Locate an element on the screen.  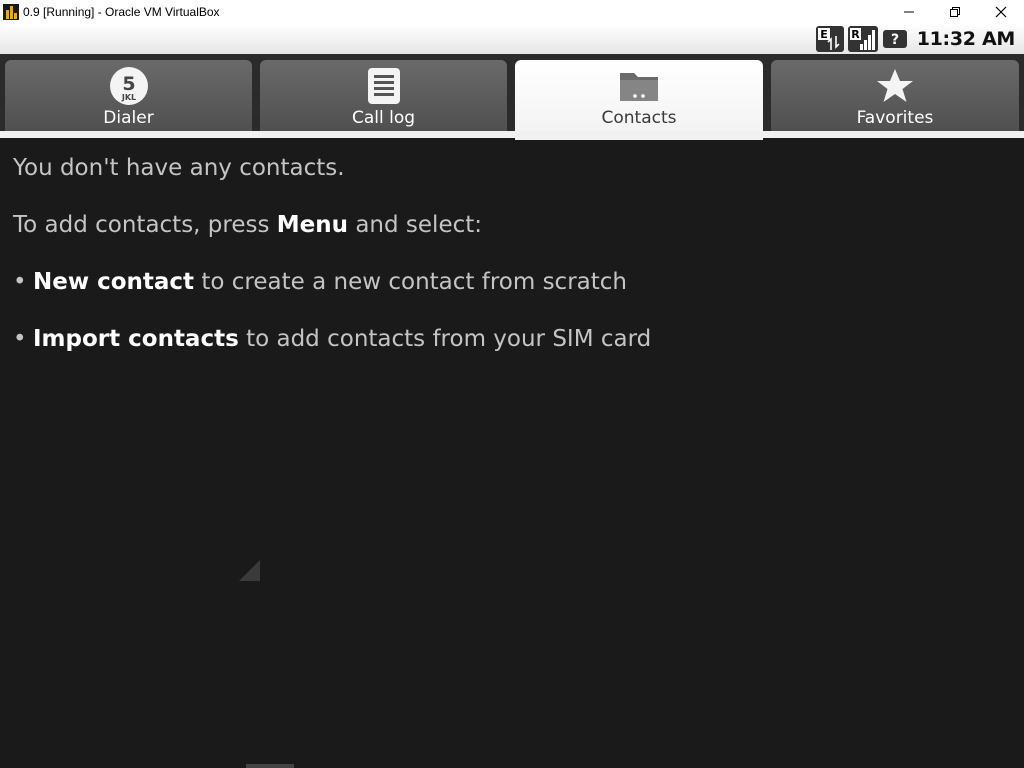
minimize-icon is located at coordinates (909, 12).